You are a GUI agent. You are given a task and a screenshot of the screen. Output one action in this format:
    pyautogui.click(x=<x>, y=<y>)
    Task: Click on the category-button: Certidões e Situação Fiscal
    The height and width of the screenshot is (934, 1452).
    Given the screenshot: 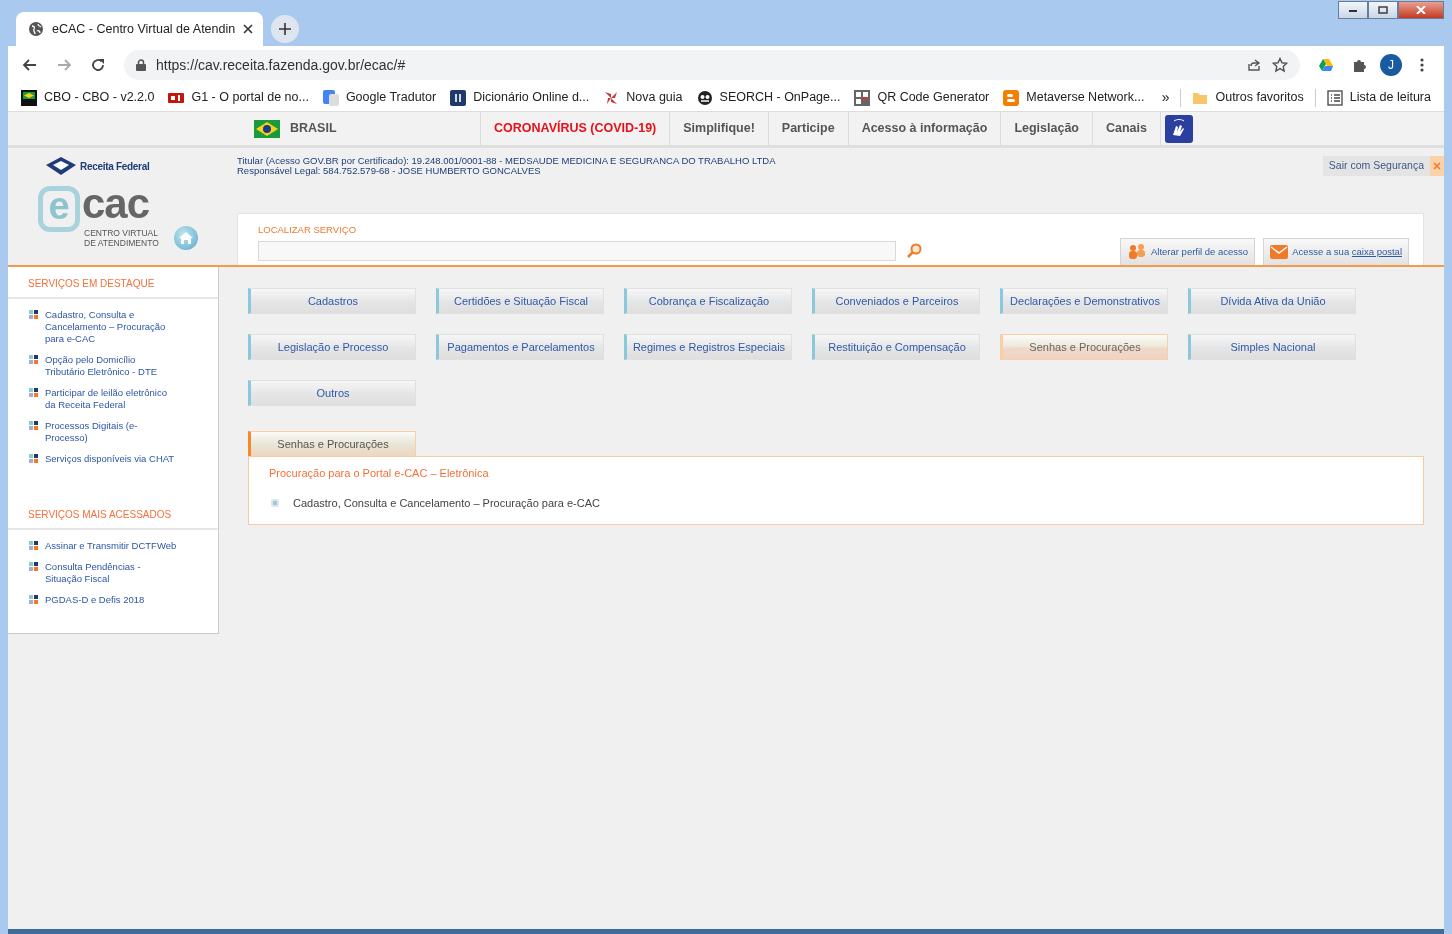 What is the action you would take?
    pyautogui.click(x=520, y=301)
    